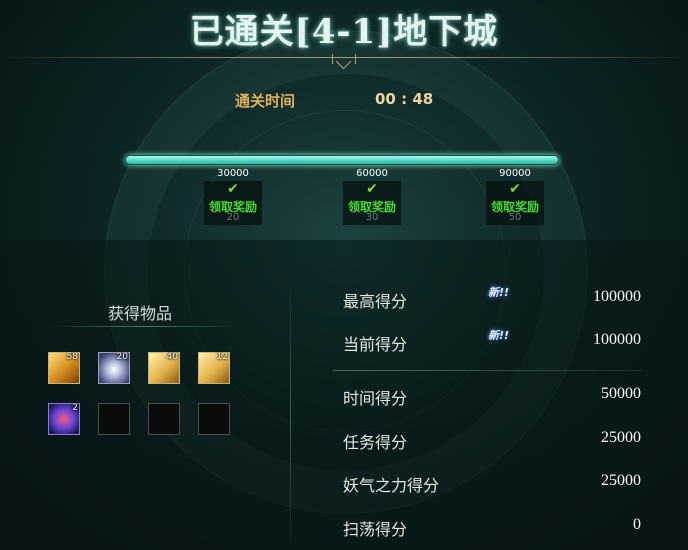 This screenshot has width=688, height=550. I want to click on item-slot-gem-ball-icon: 2, so click(64, 419).